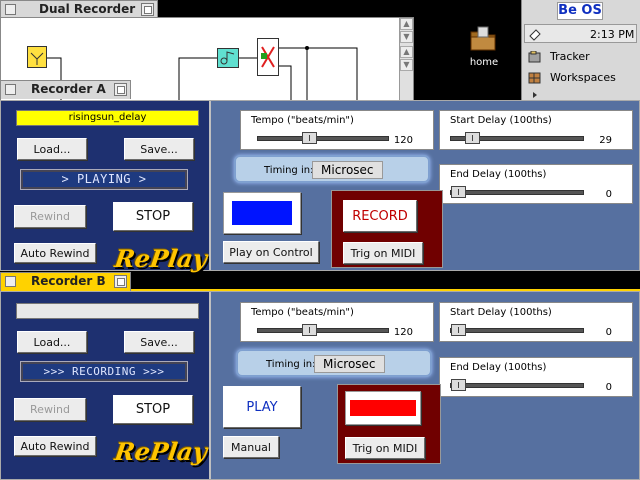 The width and height of the screenshot is (640, 480). I want to click on window-title: Recorder B, so click(68, 281).